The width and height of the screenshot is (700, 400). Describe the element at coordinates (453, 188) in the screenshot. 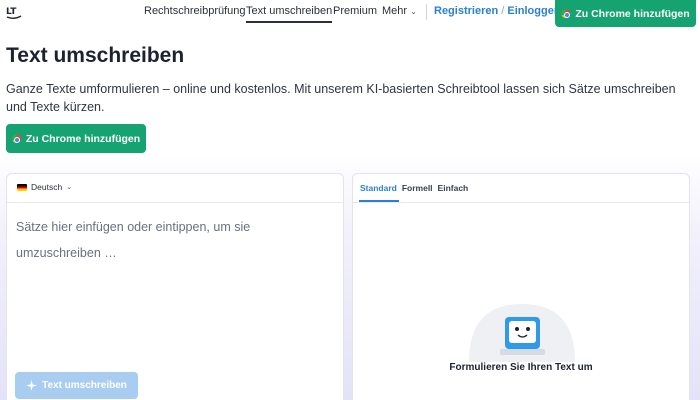

I see `tab-einfach: Einfach` at that location.